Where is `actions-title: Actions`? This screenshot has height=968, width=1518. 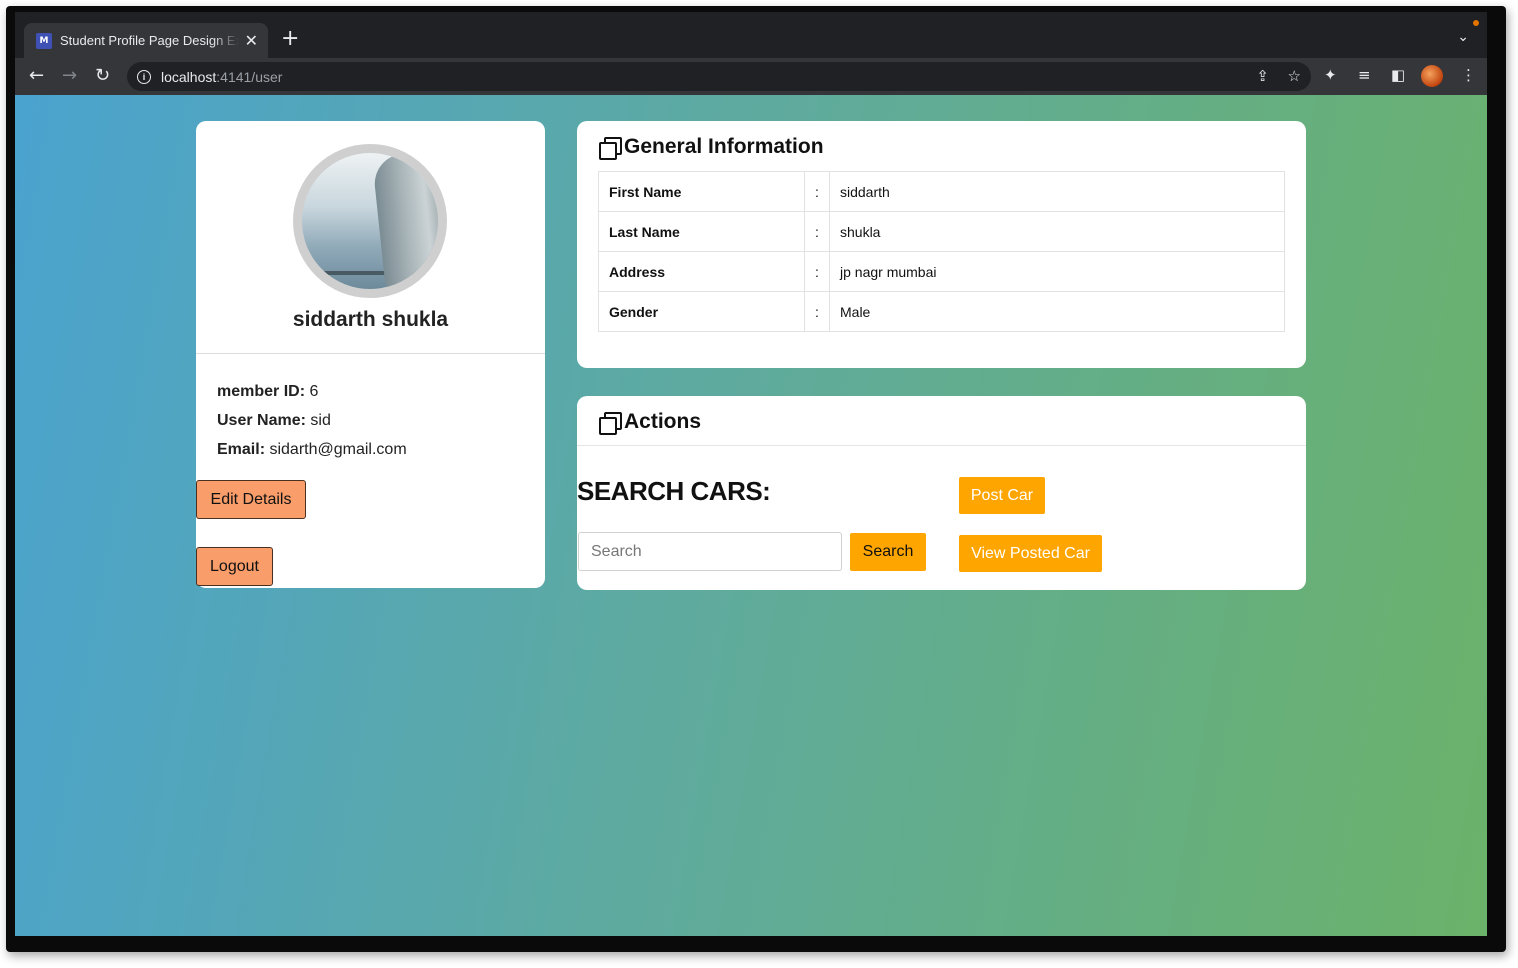 actions-title: Actions is located at coordinates (650, 422).